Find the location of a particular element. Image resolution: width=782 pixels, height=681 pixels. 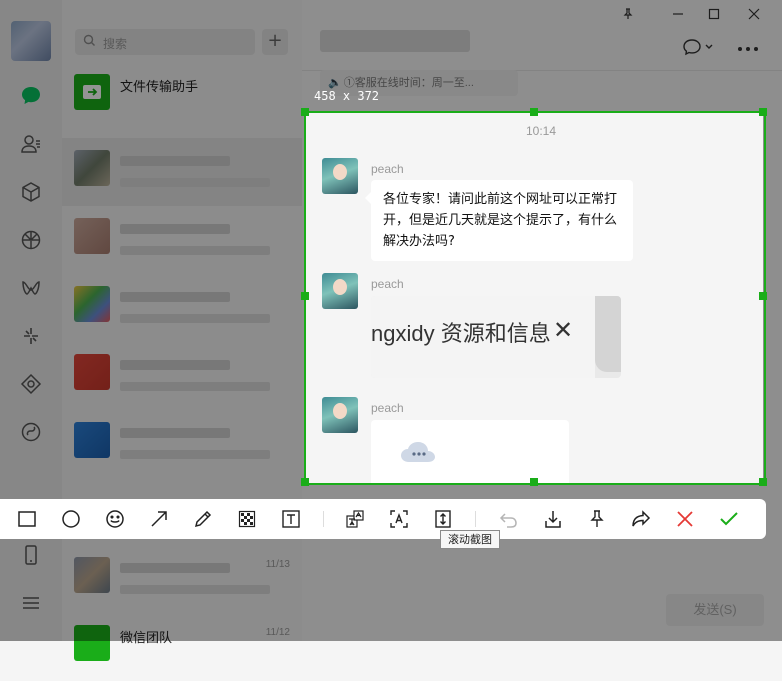

scroll-capture-icon is located at coordinates (443, 519).